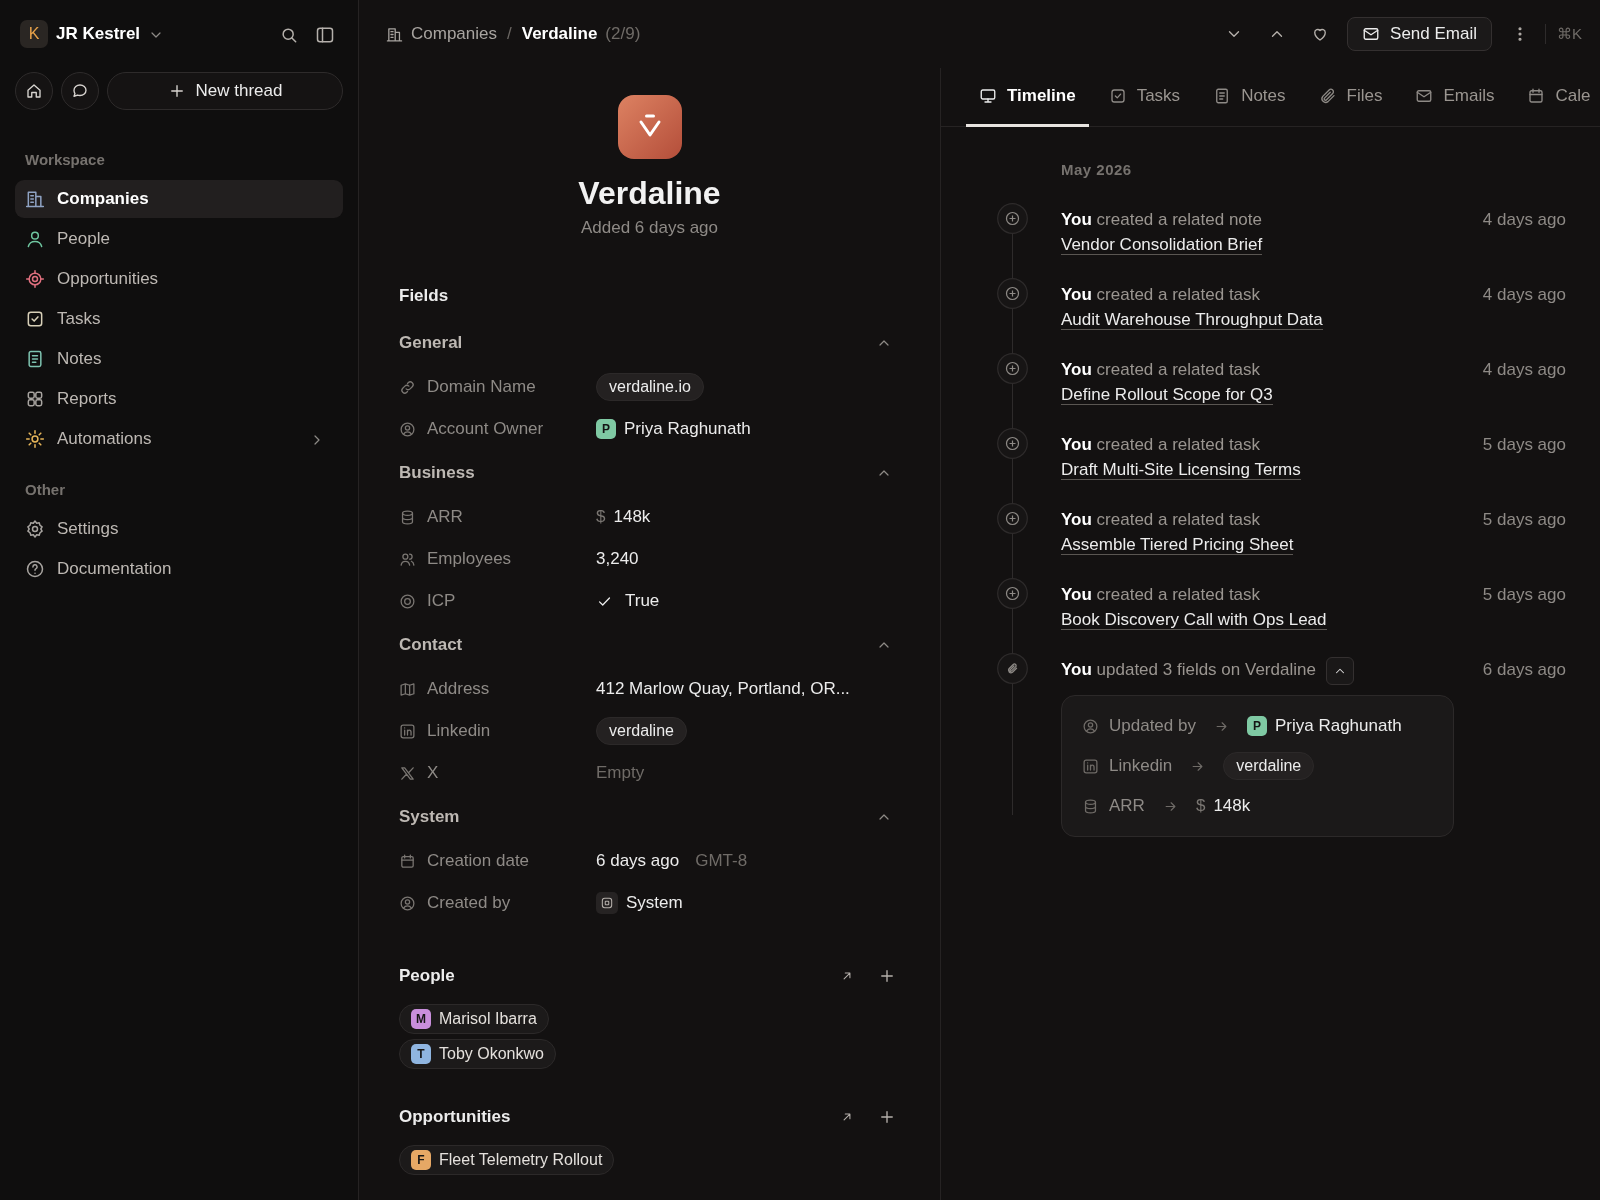 The width and height of the screenshot is (1600, 1200). Describe the element at coordinates (721, 861) in the screenshot. I see `timezone-label: GMT-8` at that location.